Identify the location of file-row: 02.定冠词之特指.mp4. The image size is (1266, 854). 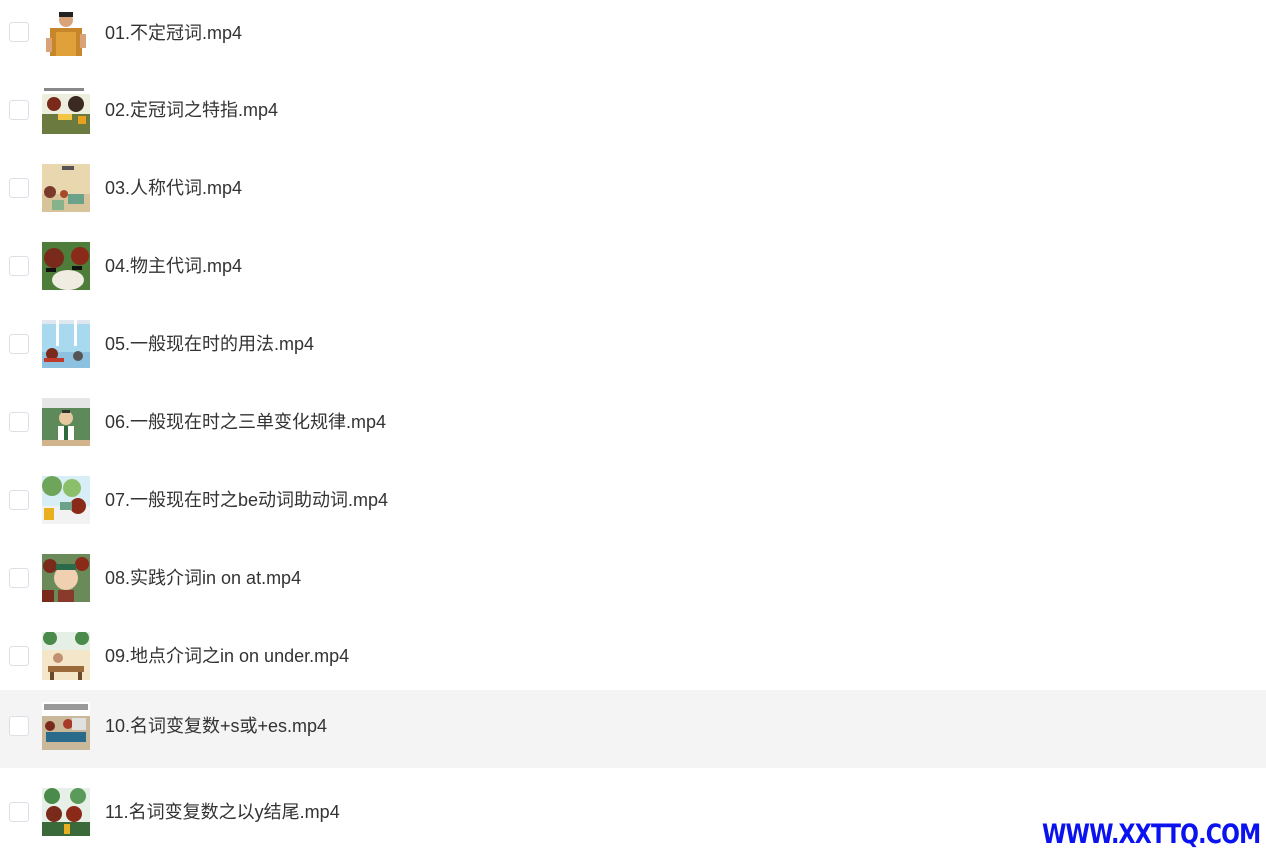
(633, 105).